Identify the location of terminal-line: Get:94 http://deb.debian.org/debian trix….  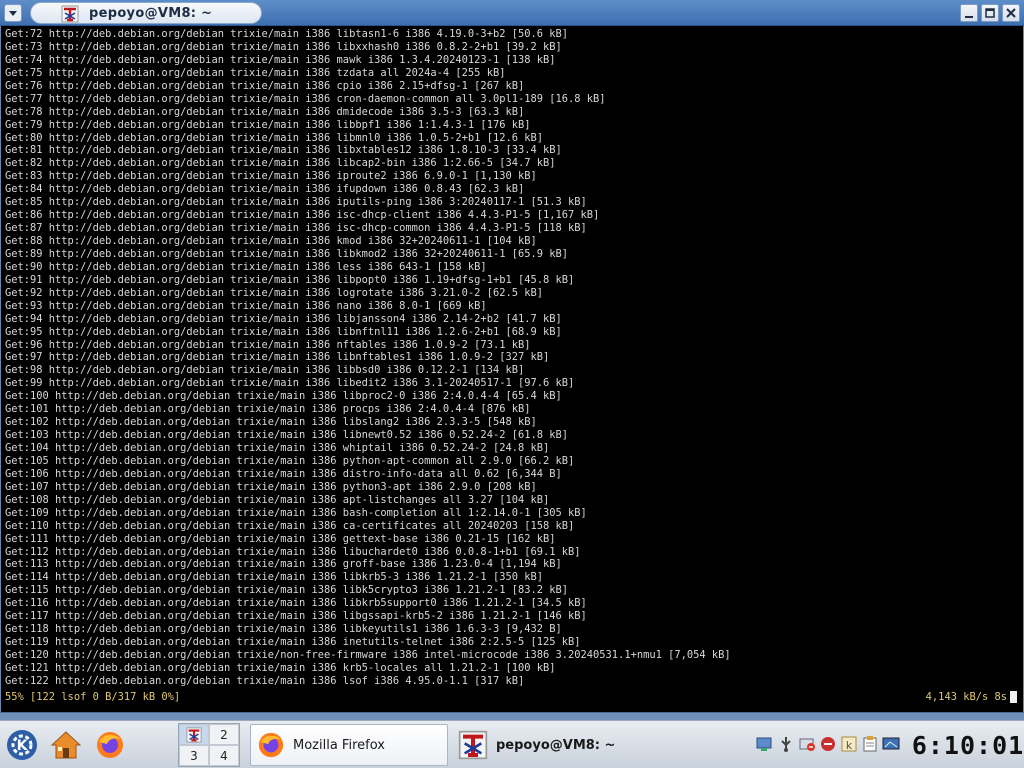
(283, 318).